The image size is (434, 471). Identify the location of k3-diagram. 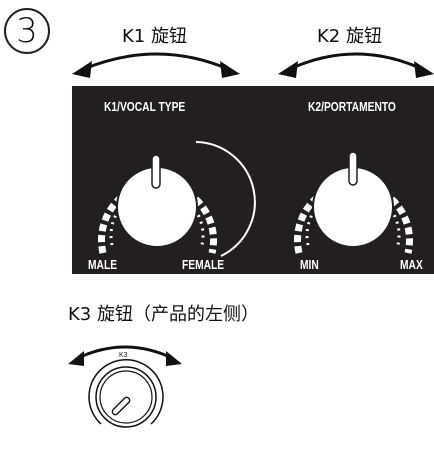
(125, 386).